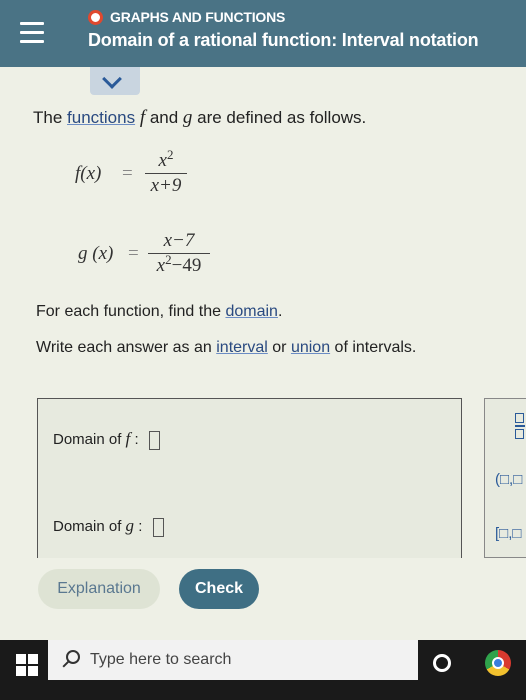  I want to click on chevron-down-icon, so click(112, 79).